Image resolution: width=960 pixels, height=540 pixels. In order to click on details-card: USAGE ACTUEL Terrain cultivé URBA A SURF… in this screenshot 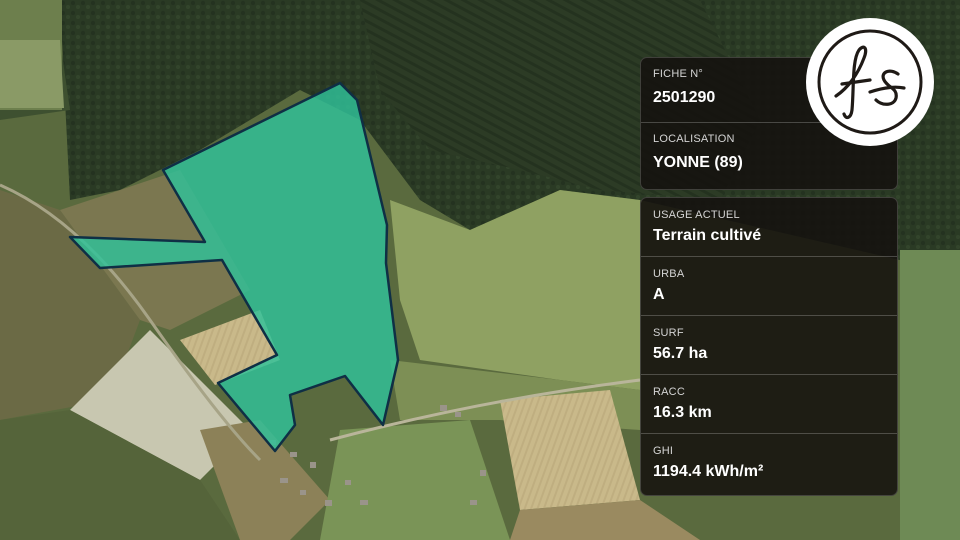, I will do `click(769, 346)`.